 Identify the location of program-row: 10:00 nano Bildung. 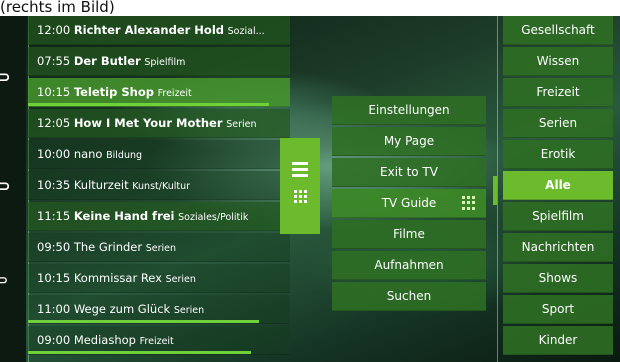
(159, 154).